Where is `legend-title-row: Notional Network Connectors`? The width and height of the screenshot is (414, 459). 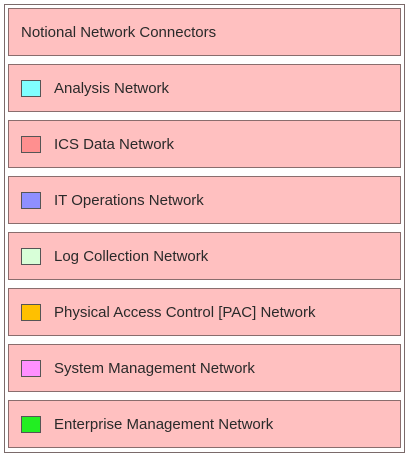
legend-title-row: Notional Network Connectors is located at coordinates (204, 32).